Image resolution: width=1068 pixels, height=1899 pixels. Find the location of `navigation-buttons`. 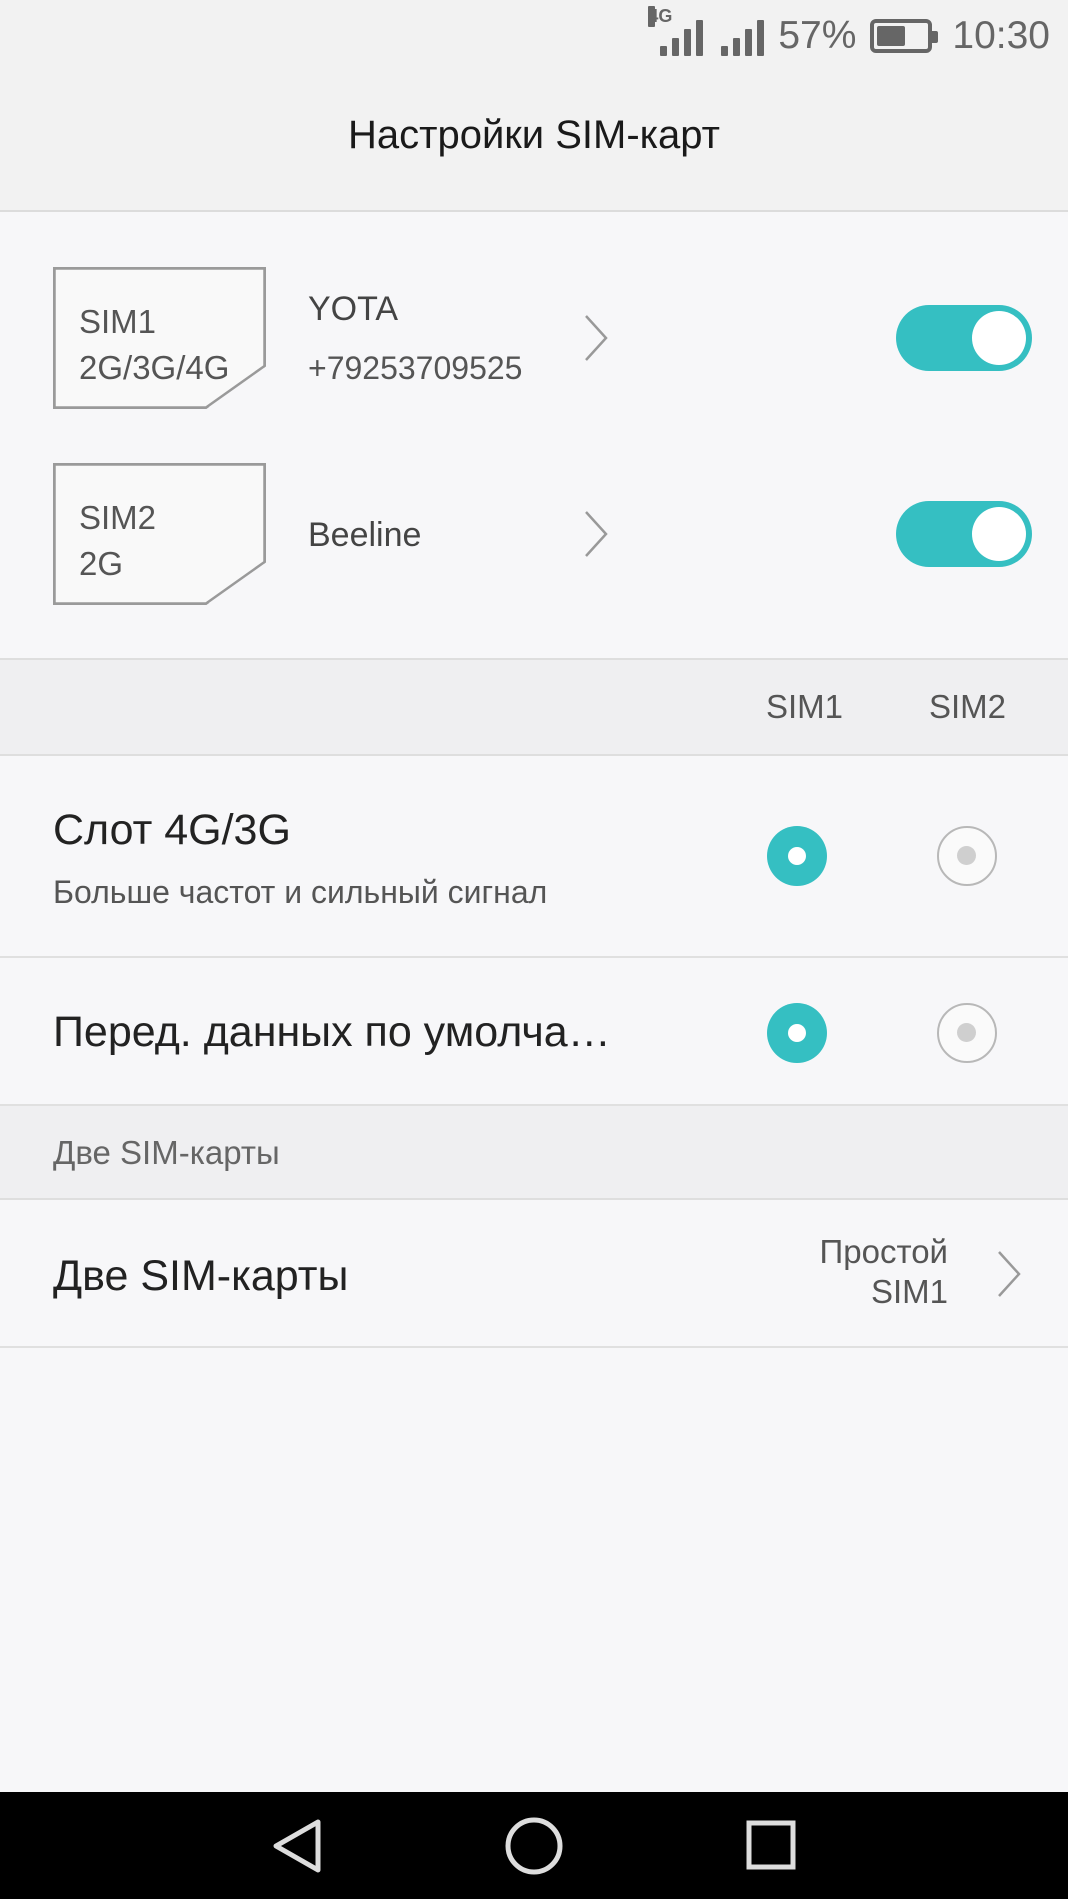

navigation-buttons is located at coordinates (534, 1846).